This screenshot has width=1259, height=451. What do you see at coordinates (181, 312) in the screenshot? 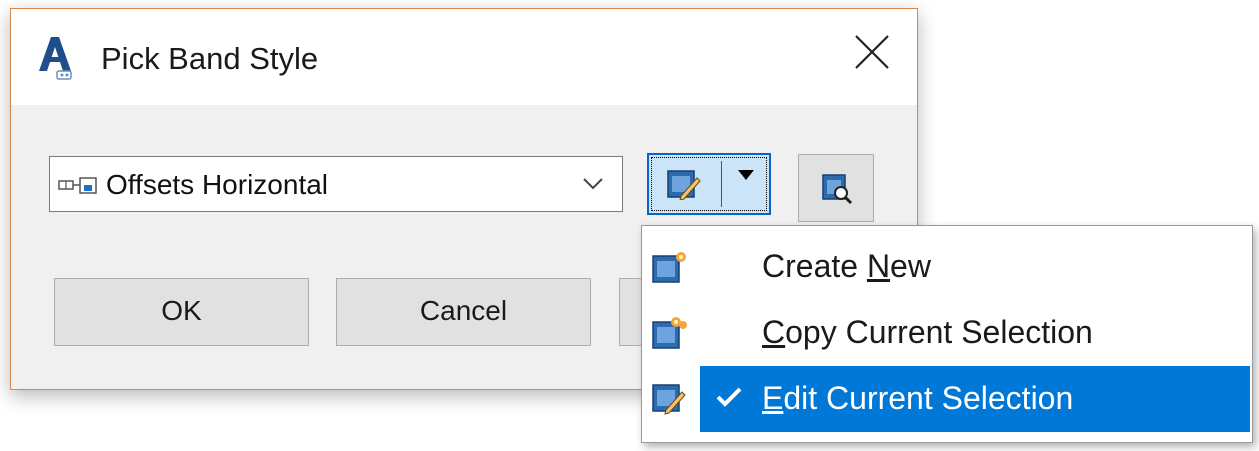
I see `ok-button: OK` at bounding box center [181, 312].